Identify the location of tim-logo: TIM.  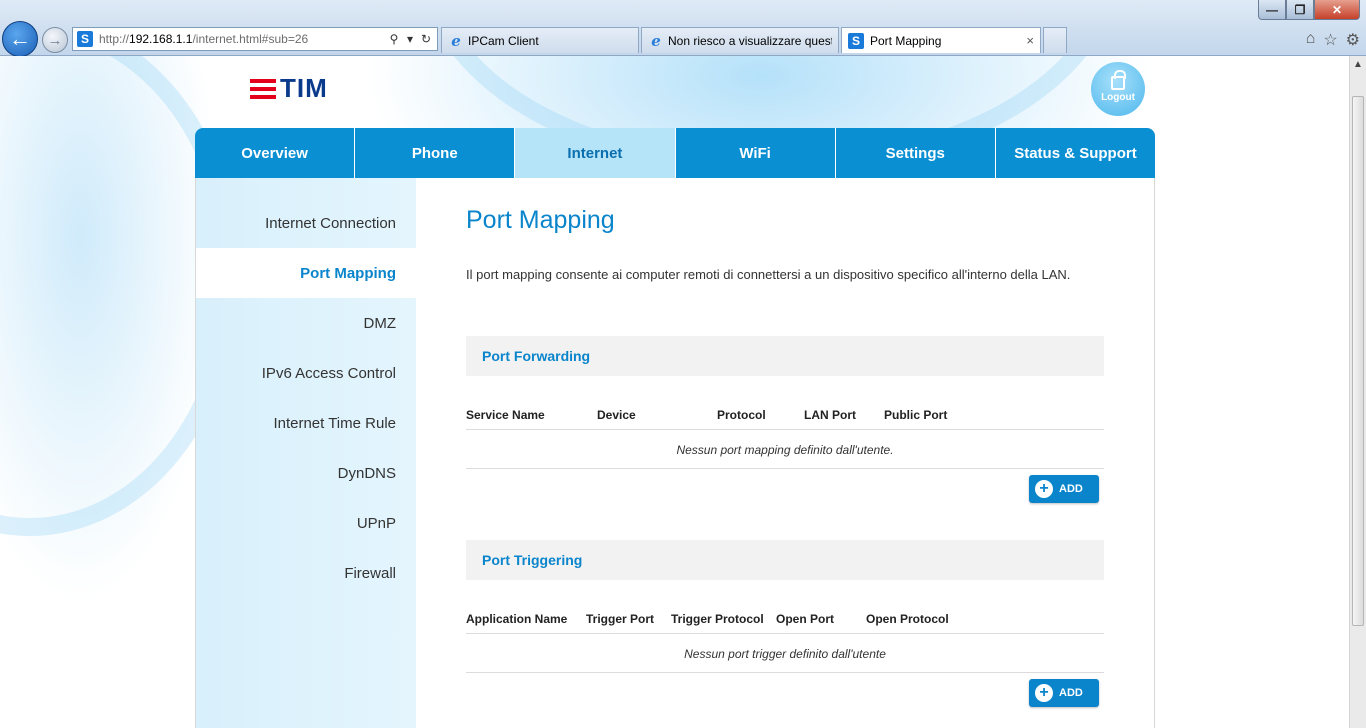
(289, 88).